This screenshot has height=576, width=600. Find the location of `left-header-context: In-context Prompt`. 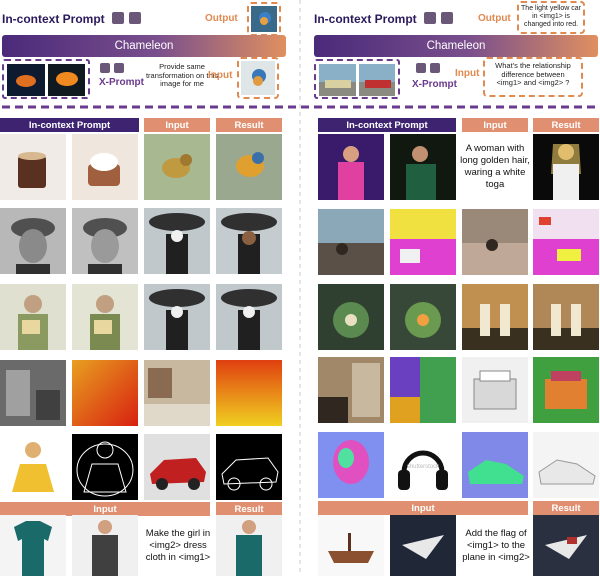

left-header-context: In-context Prompt is located at coordinates (69, 125).